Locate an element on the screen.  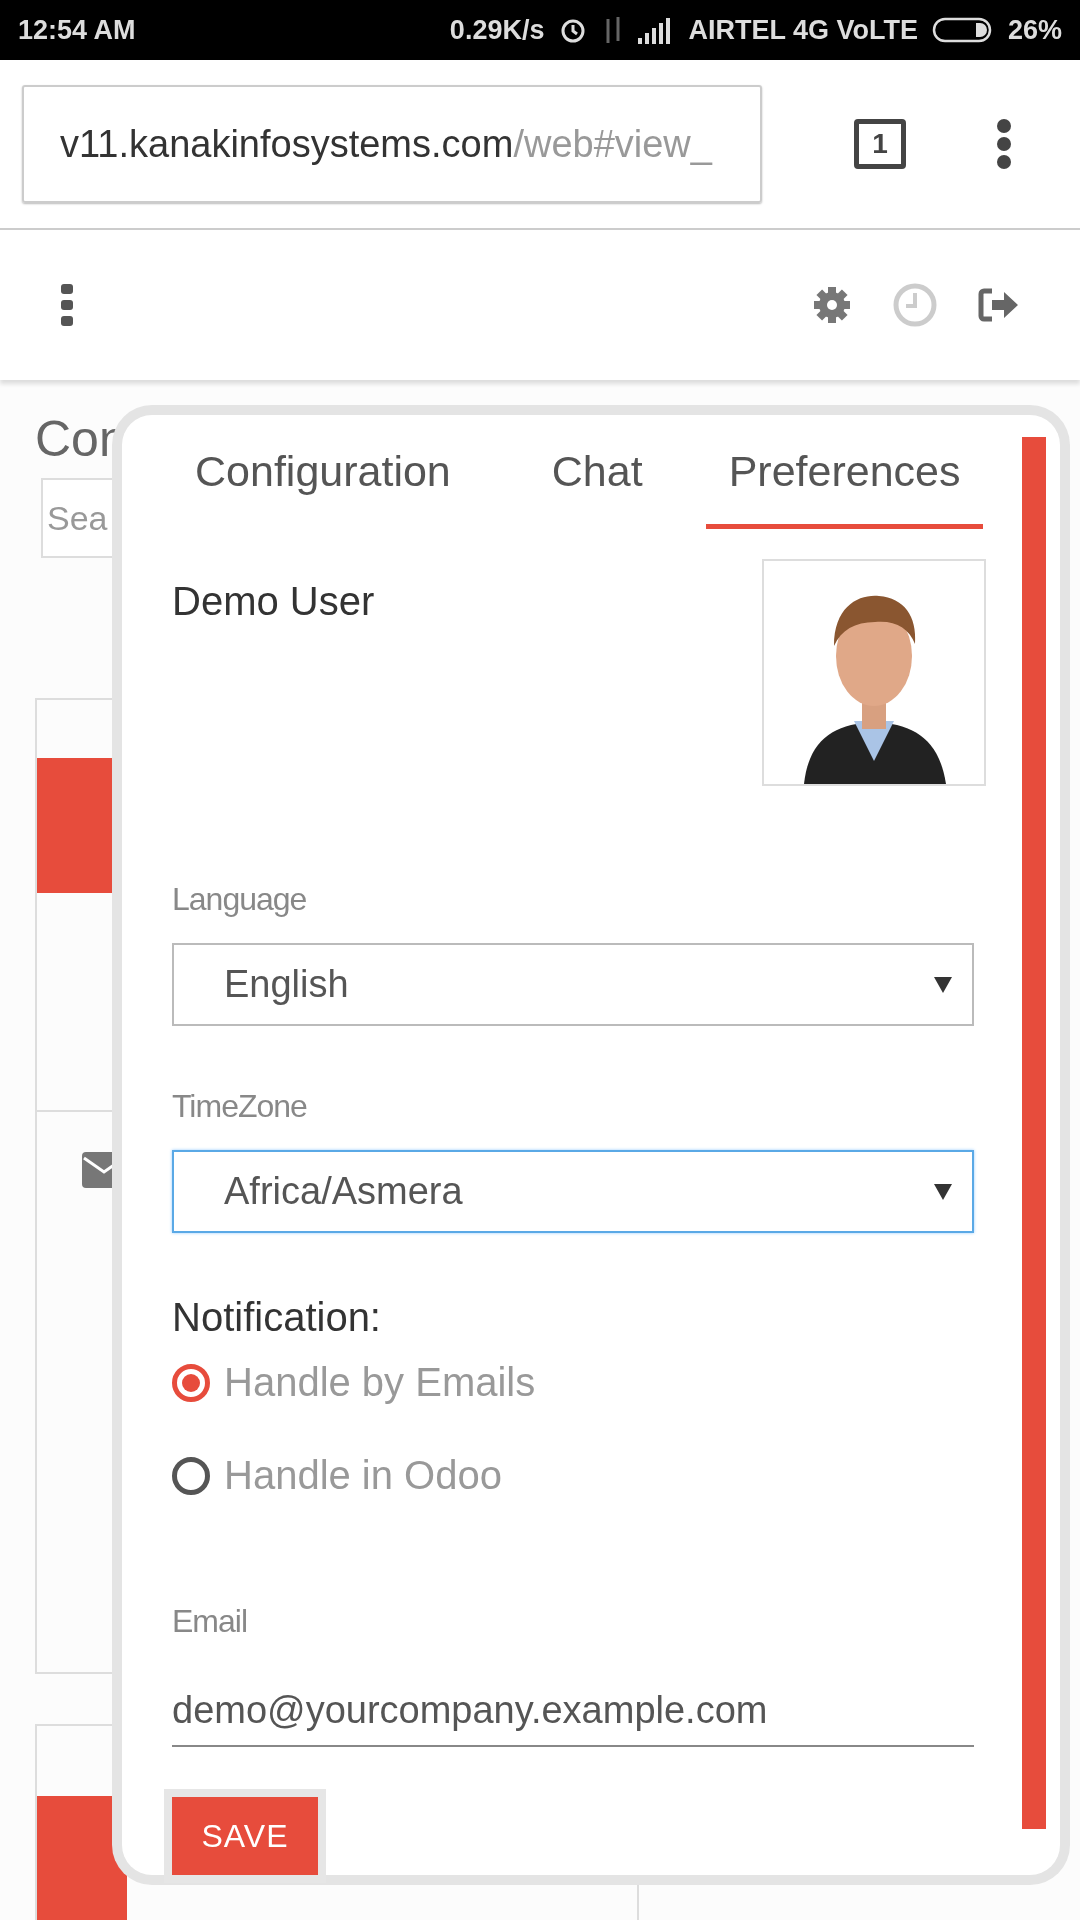
tab: Preferences is located at coordinates (844, 477).